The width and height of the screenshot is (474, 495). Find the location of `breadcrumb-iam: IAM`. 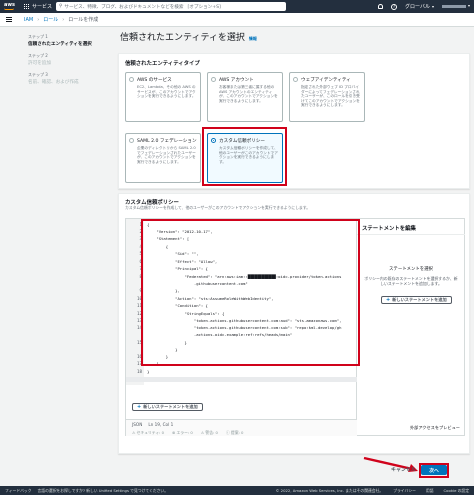

breadcrumb-iam: IAM is located at coordinates (28, 20).